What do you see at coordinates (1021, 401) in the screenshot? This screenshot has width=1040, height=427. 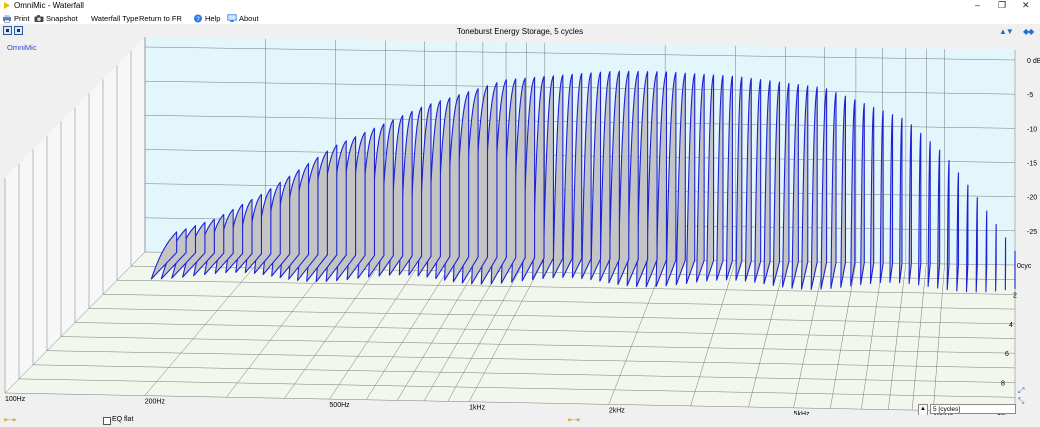 I see `shrink-icon: ⤡` at bounding box center [1021, 401].